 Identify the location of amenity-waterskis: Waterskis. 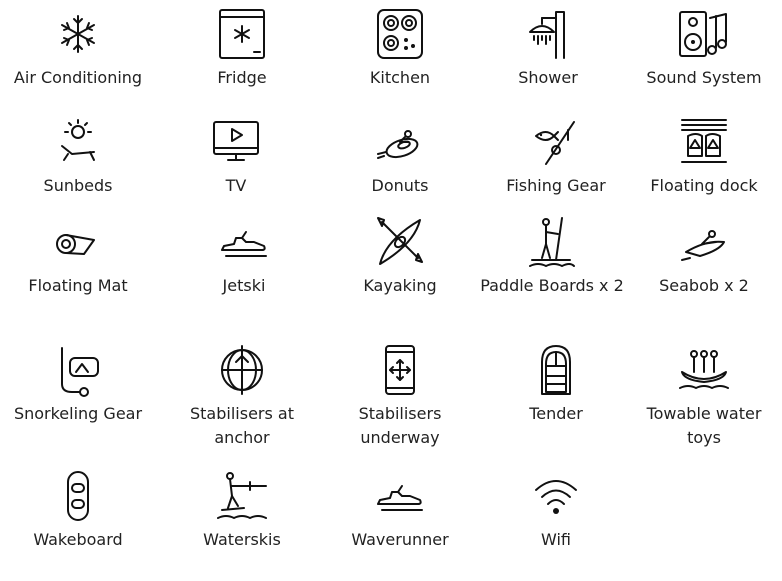
(242, 510).